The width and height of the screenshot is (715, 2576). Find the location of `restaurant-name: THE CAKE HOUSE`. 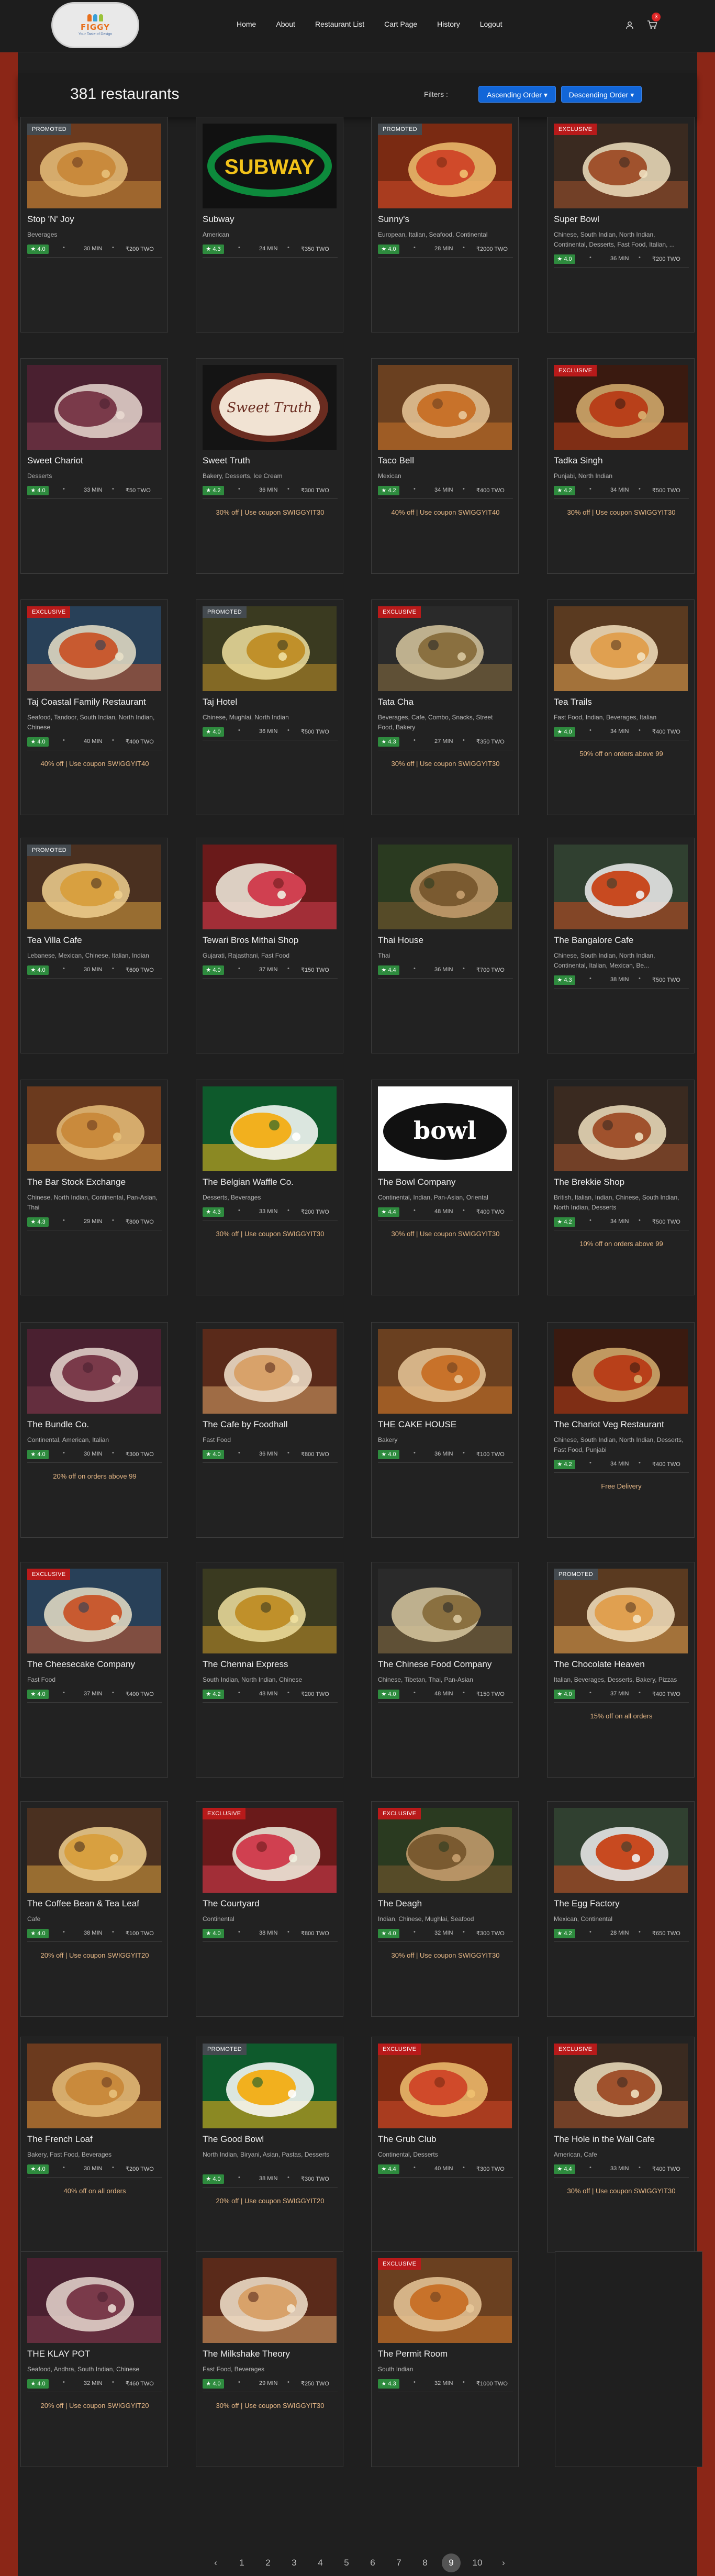

restaurant-name: THE CAKE HOUSE is located at coordinates (445, 1424).